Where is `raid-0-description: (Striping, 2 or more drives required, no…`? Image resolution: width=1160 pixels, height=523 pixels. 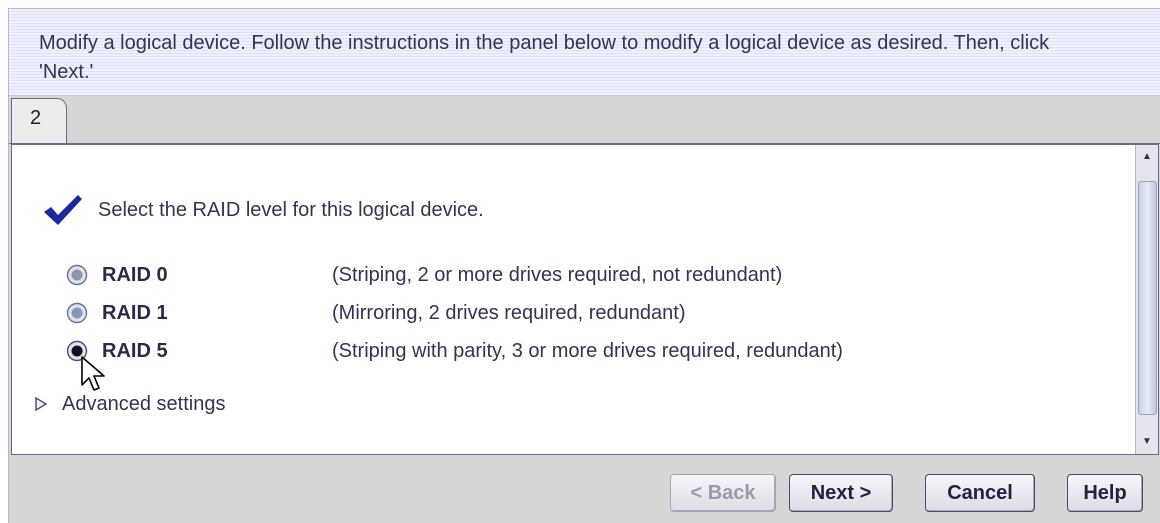 raid-0-description: (Striping, 2 or more drives required, no… is located at coordinates (557, 274).